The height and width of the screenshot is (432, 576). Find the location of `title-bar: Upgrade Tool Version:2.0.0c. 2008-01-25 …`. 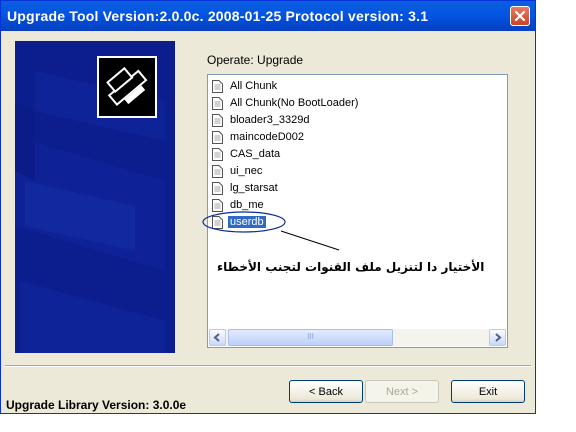

title-bar: Upgrade Tool Version:2.0.0c. 2008-01-25 … is located at coordinates (268, 16).